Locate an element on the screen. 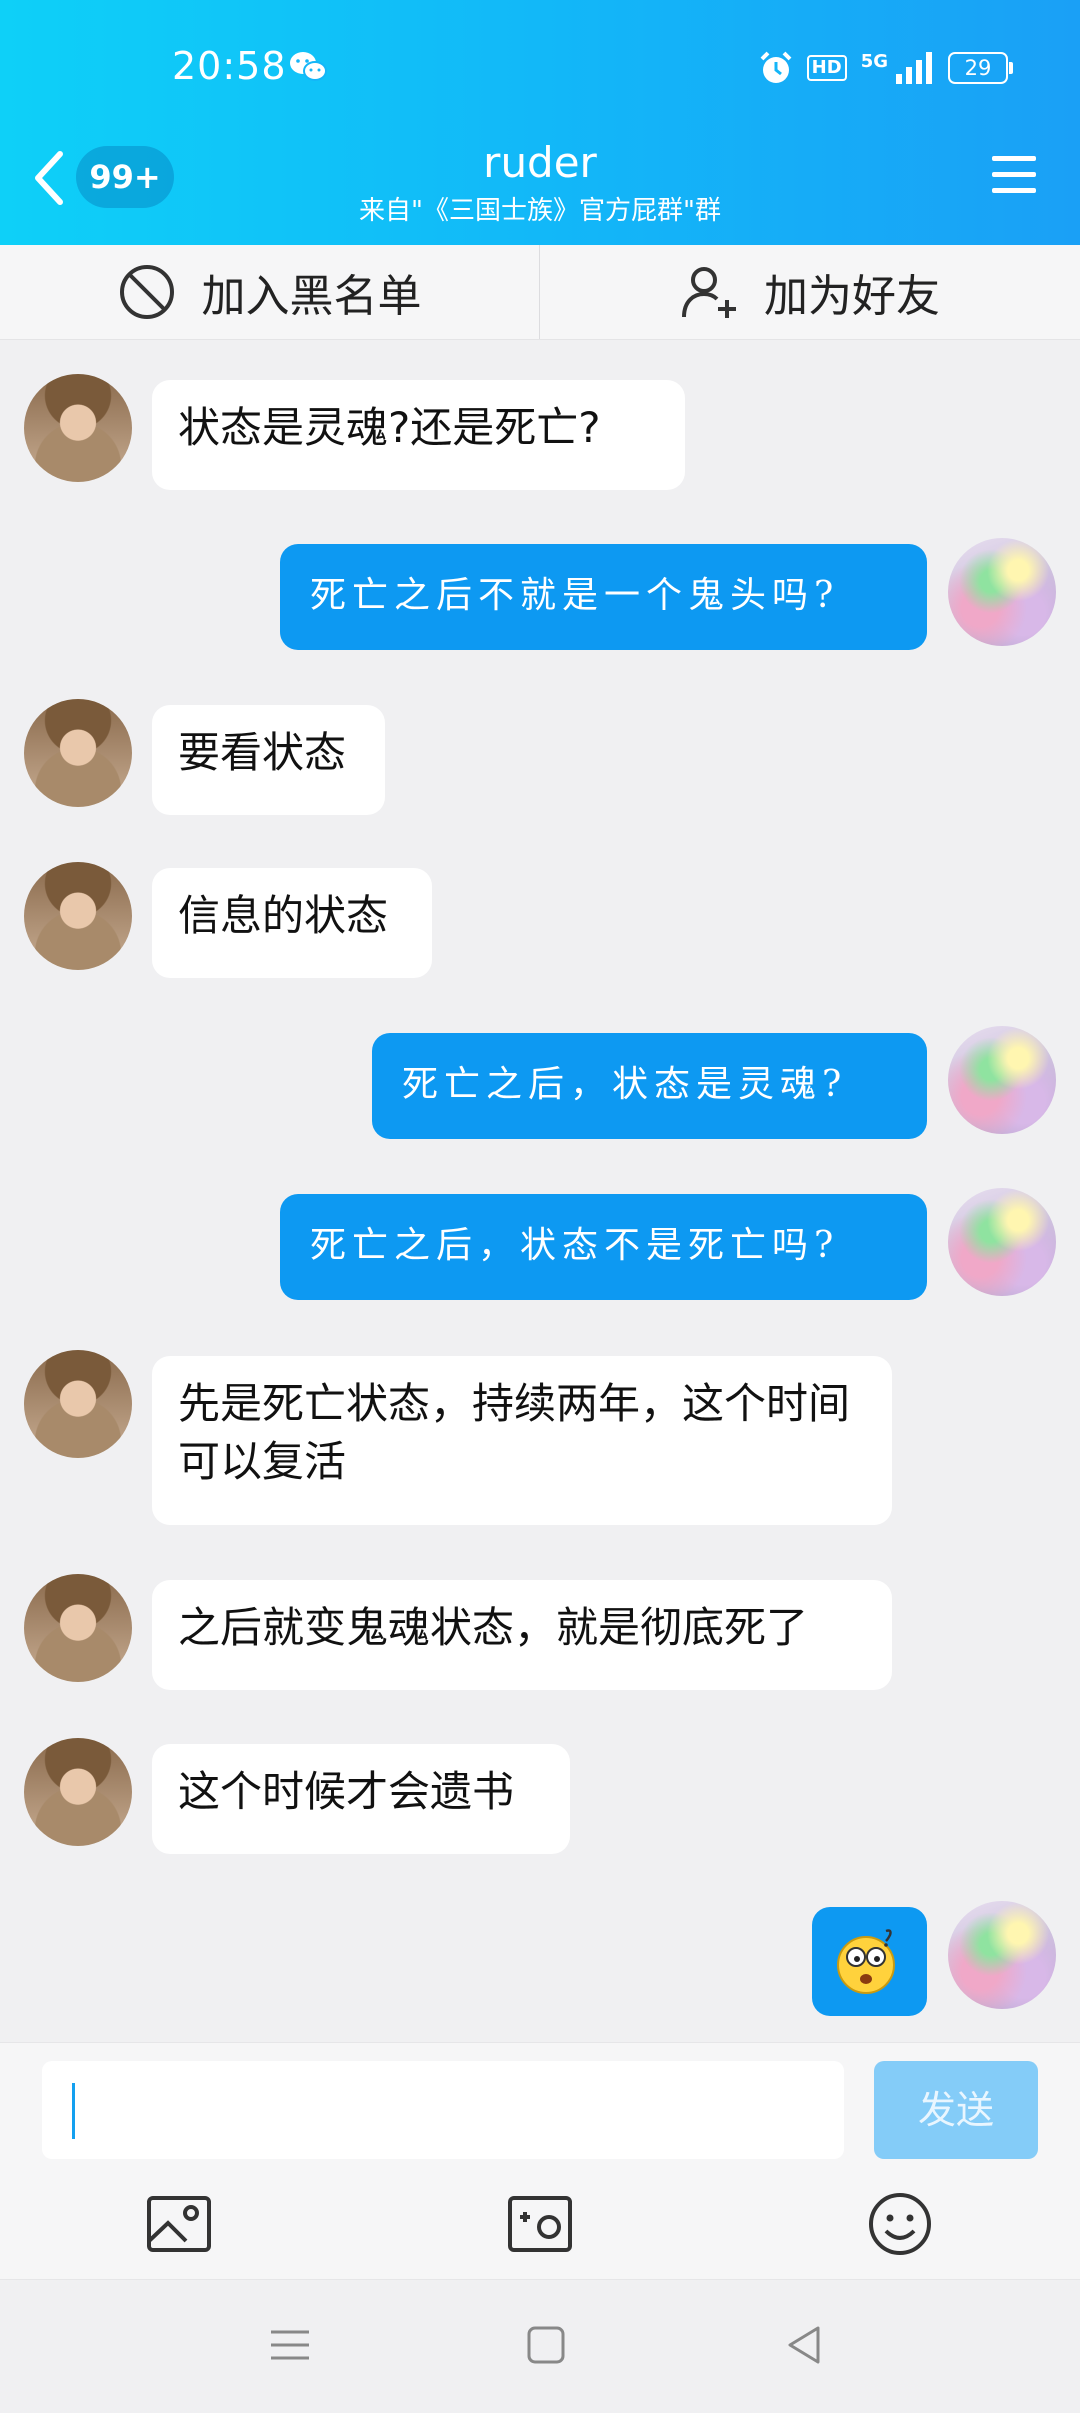 The image size is (1080, 2413). emoji-icon is located at coordinates (900, 2224).